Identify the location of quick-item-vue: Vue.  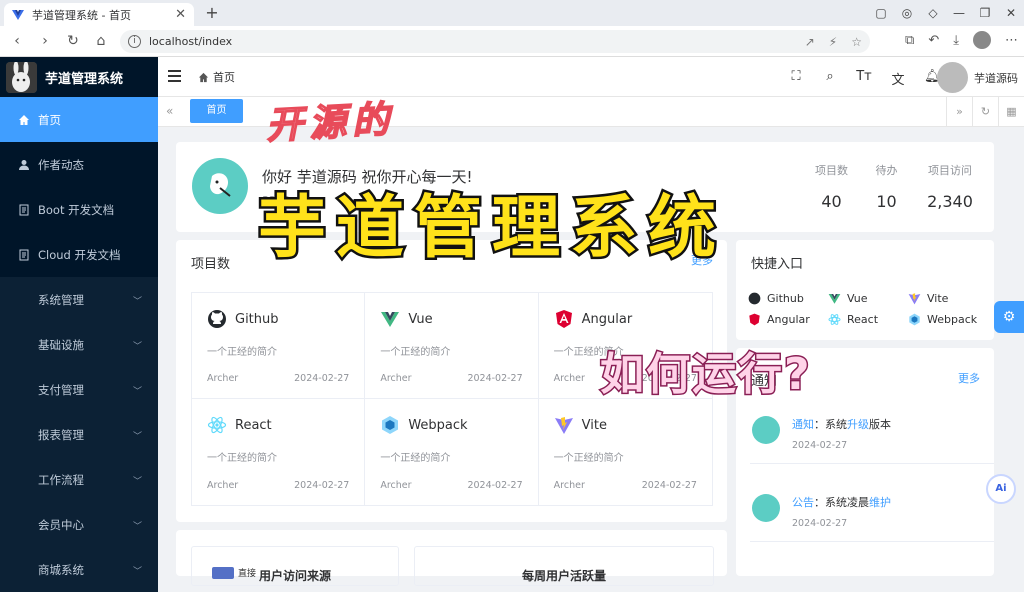
(868, 298).